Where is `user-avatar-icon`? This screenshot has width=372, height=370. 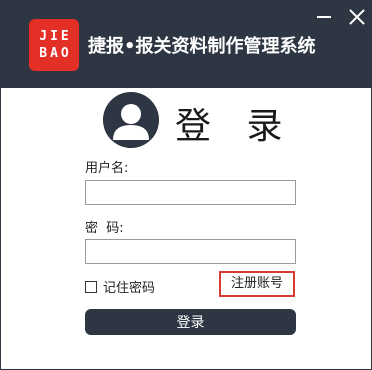 user-avatar-icon is located at coordinates (131, 120).